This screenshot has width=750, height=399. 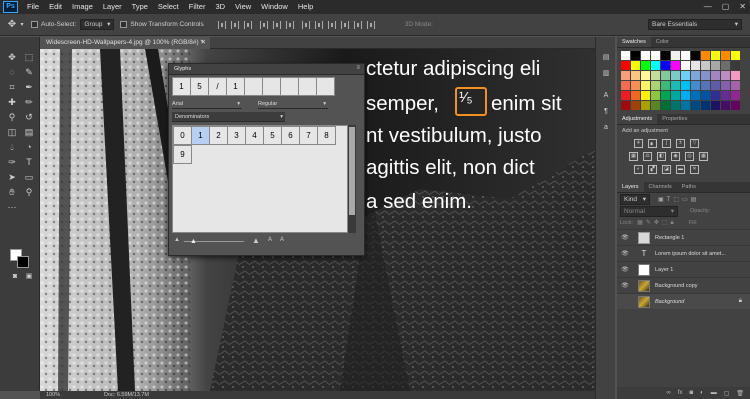 I want to click on link-icon: ∞, so click(x=669, y=393).